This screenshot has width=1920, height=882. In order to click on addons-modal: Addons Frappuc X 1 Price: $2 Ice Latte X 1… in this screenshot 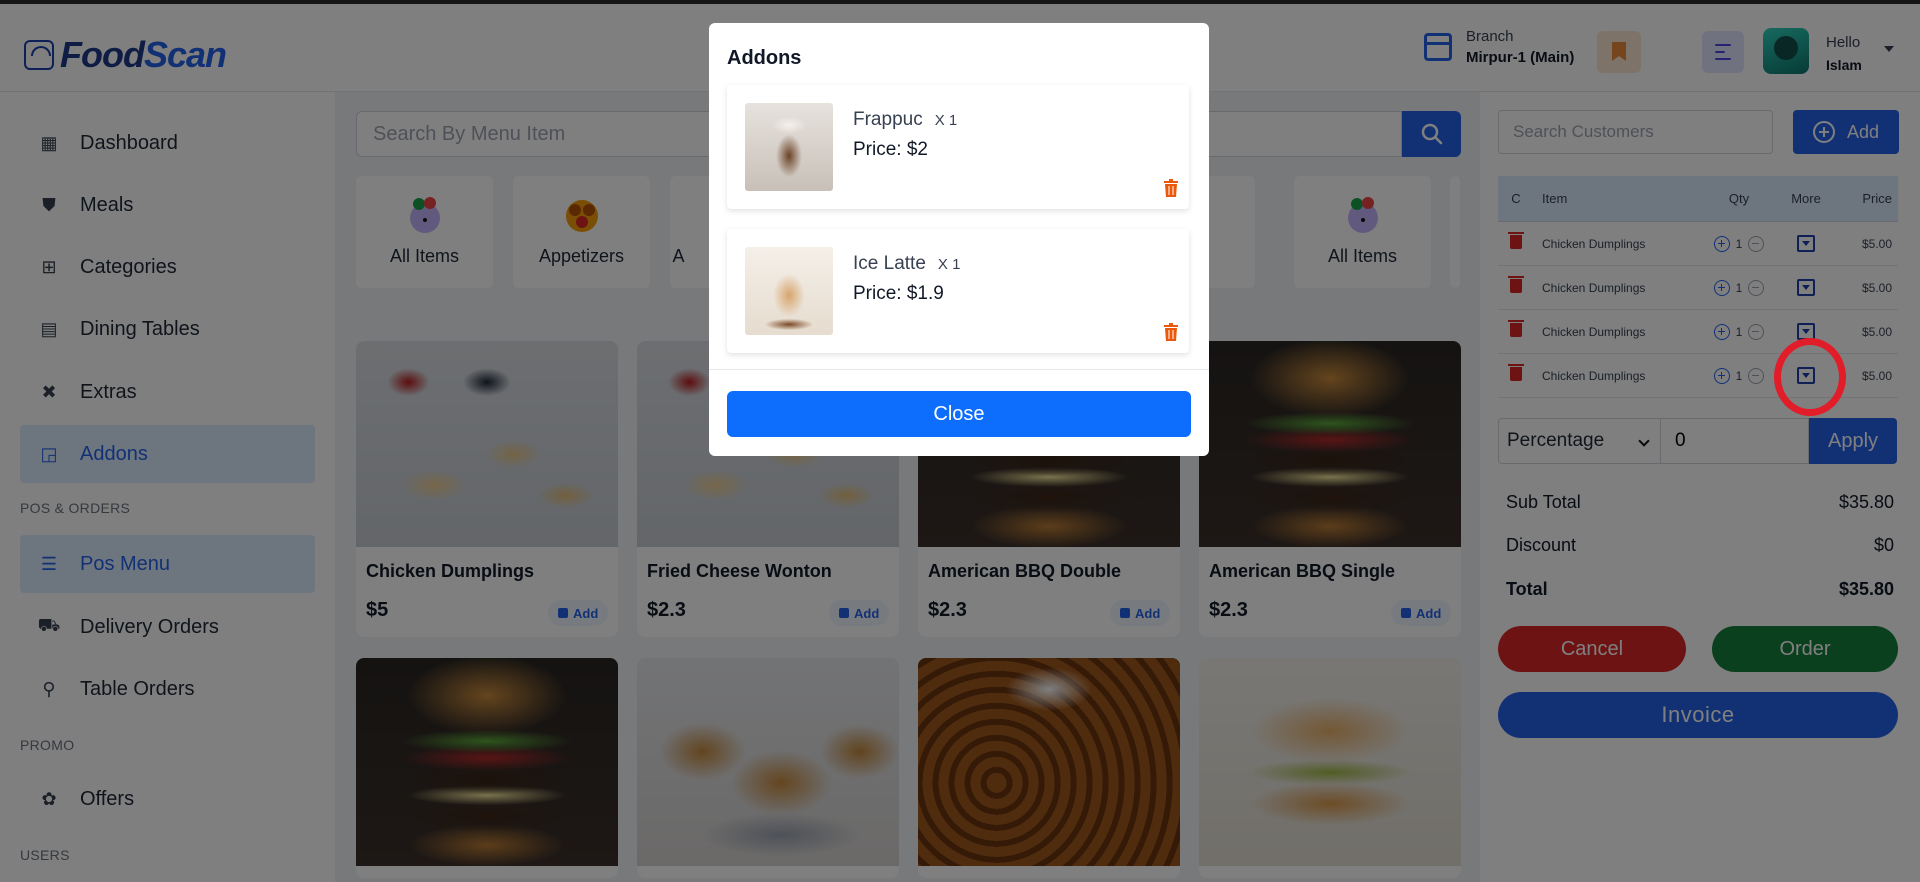, I will do `click(959, 239)`.